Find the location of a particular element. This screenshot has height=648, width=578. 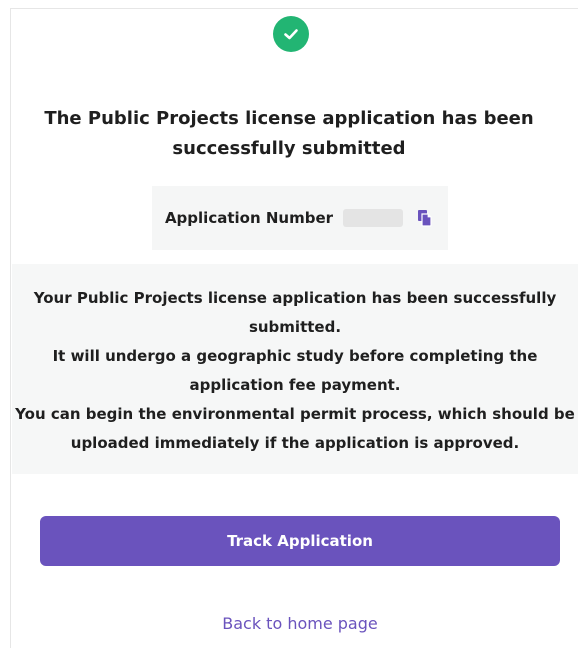

check-circle-icon is located at coordinates (291, 34).